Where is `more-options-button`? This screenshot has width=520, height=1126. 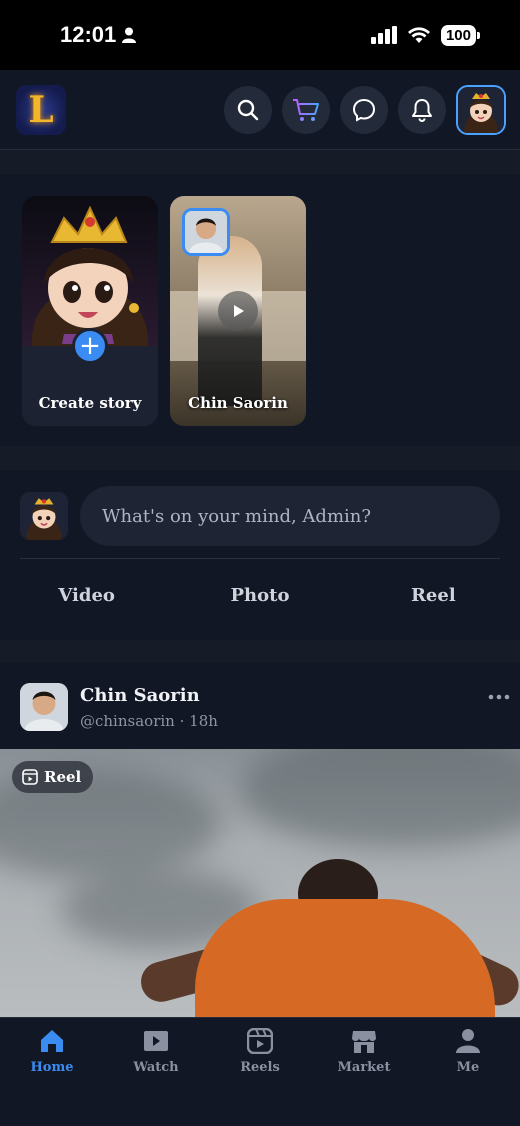 more-options-button is located at coordinates (499, 693).